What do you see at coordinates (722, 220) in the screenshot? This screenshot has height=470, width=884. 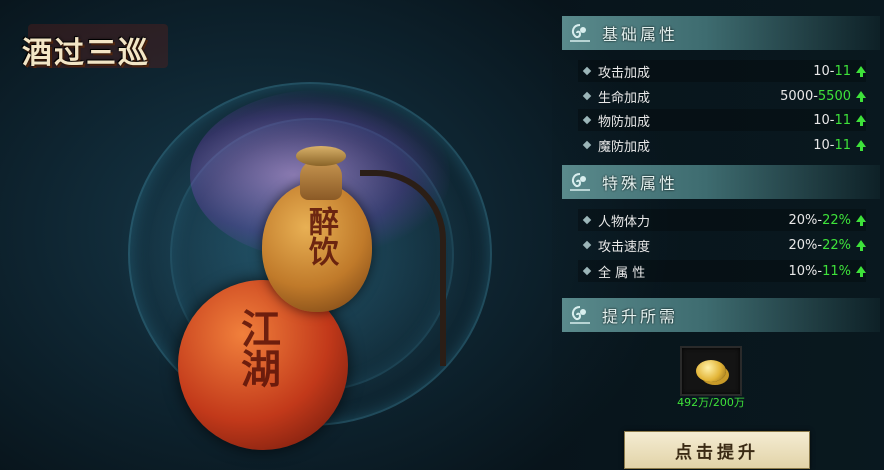 I see `attr-row-stamina: 人物体力 20%- 22%` at bounding box center [722, 220].